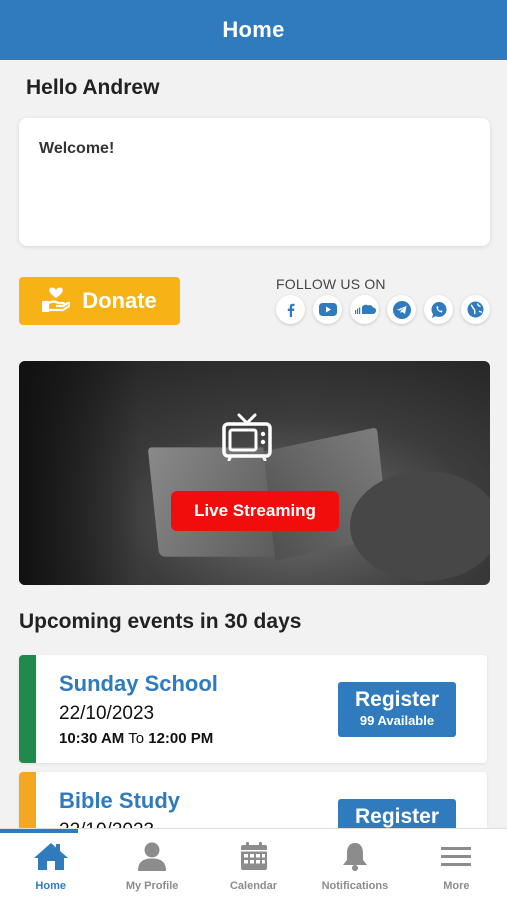  I want to click on event-name: Bible Study, so click(120, 800).